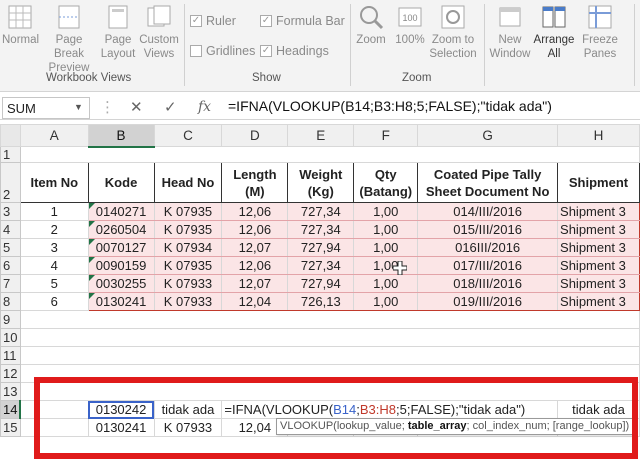 The image size is (640, 466). I want to click on header-item-no: Item No, so click(54, 182).